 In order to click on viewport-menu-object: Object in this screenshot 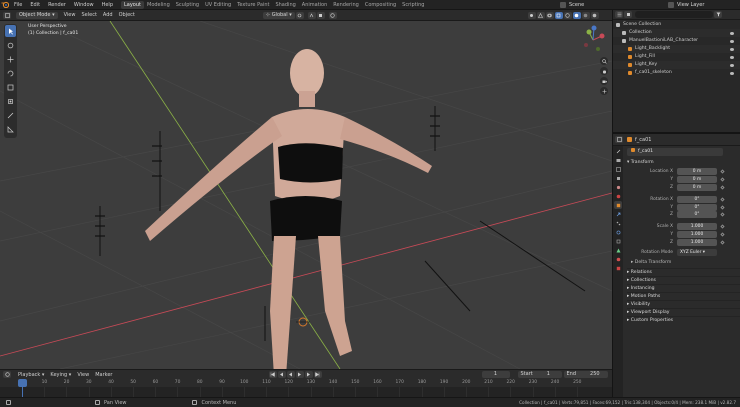, I will do `click(127, 15)`.